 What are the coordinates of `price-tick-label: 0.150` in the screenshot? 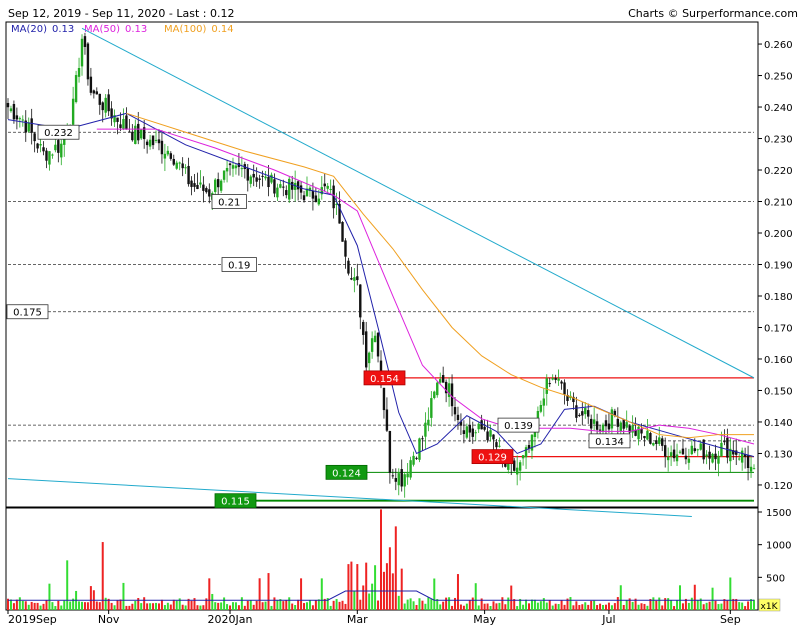 It's located at (778, 391).